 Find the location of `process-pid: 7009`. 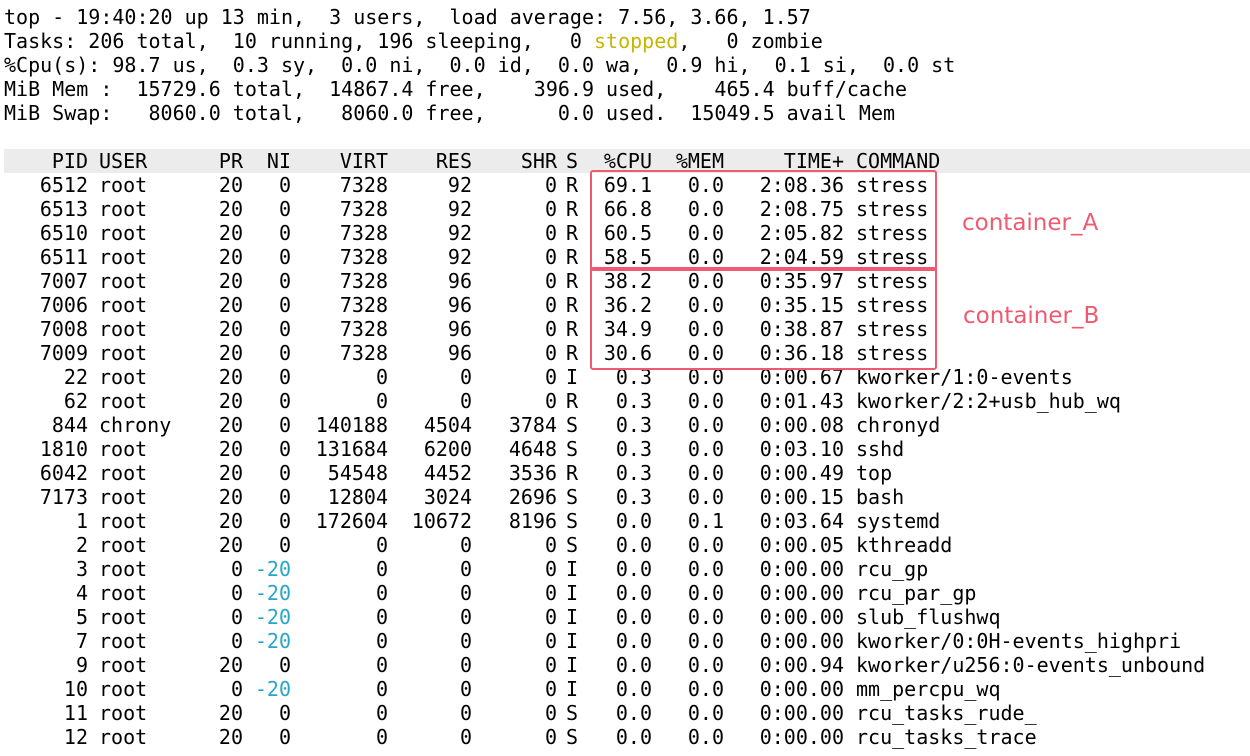

process-pid: 7009 is located at coordinates (63, 353).